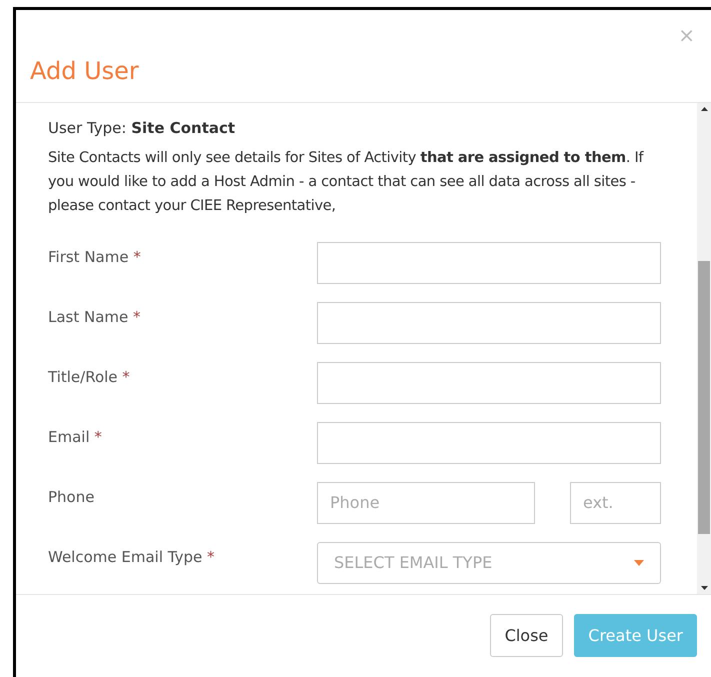 The image size is (711, 677). Describe the element at coordinates (686, 35) in the screenshot. I see `close-button: ×` at that location.